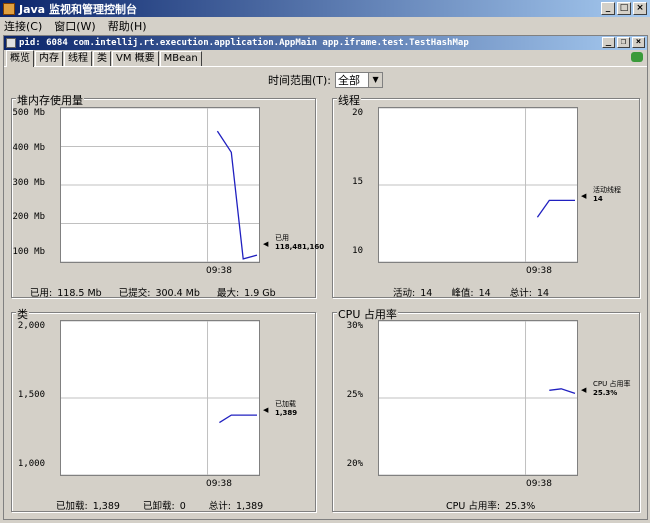 Image resolution: width=650 pixels, height=523 pixels. I want to click on heap-footer: 已用: 118.5 Mb 已提交: 300.4 Mb 最大: 1.9 Gb, so click(154, 292).